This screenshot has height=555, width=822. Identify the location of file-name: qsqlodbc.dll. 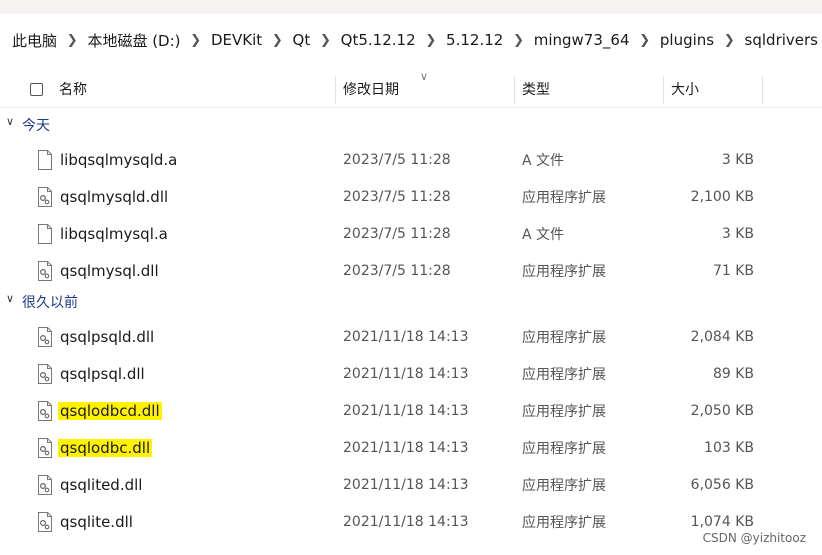
(105, 447).